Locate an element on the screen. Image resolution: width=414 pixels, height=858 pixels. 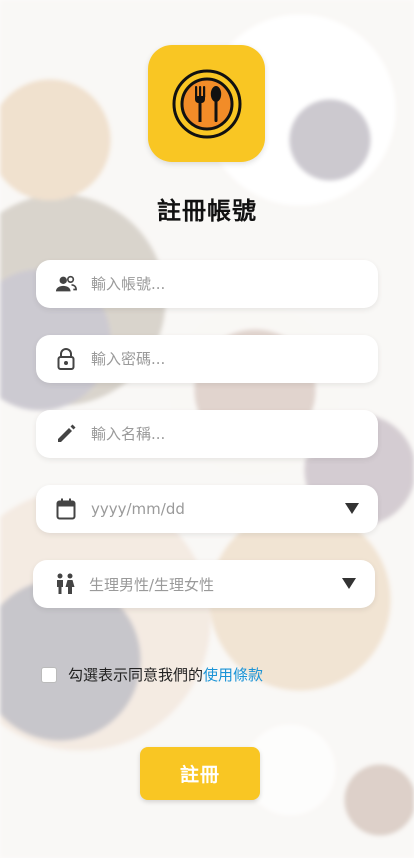
page-title: 註冊帳號 is located at coordinates (207, 211).